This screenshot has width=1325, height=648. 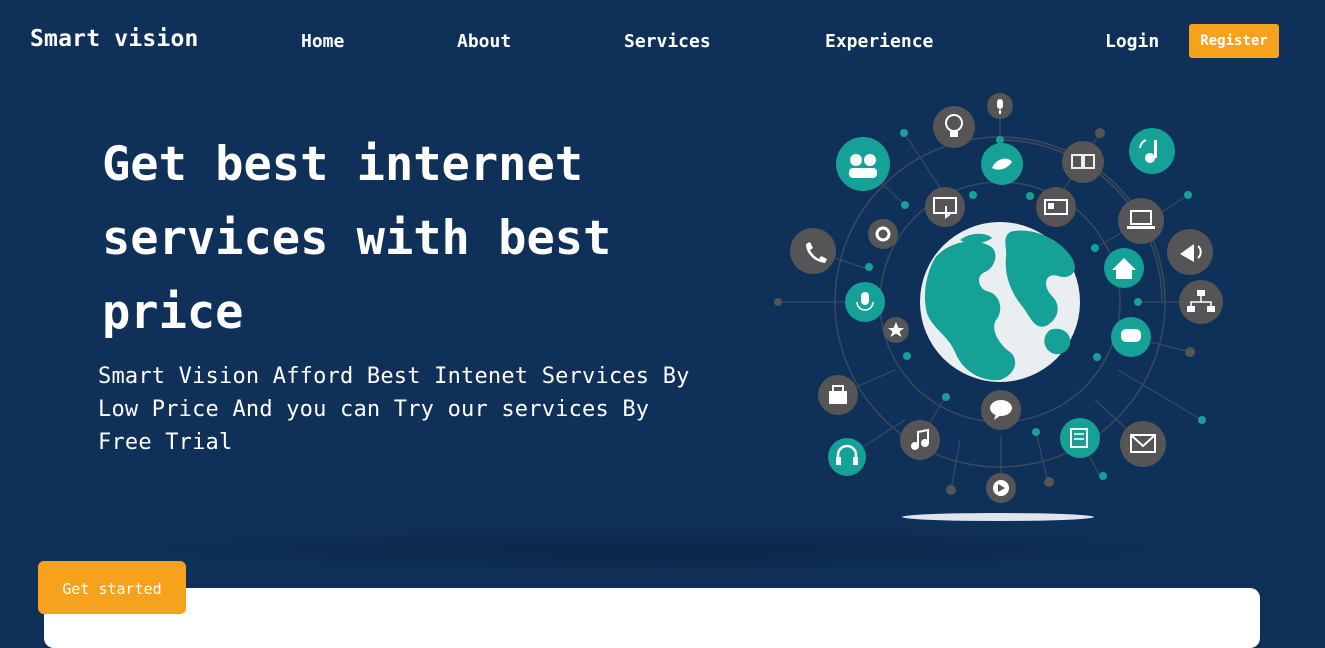 What do you see at coordinates (165, 442) in the screenshot?
I see `hero-subtitle-line: Free Trial` at bounding box center [165, 442].